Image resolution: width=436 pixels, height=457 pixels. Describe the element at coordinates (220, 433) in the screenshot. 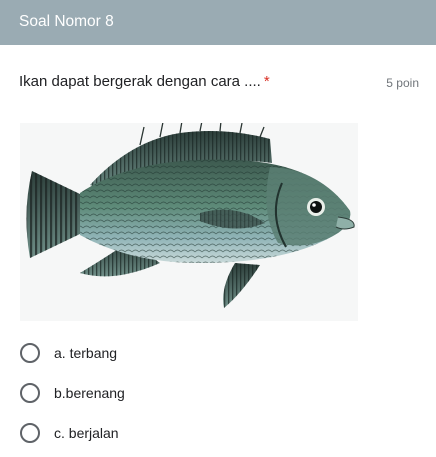

I see `option-c: c. berjalan` at that location.